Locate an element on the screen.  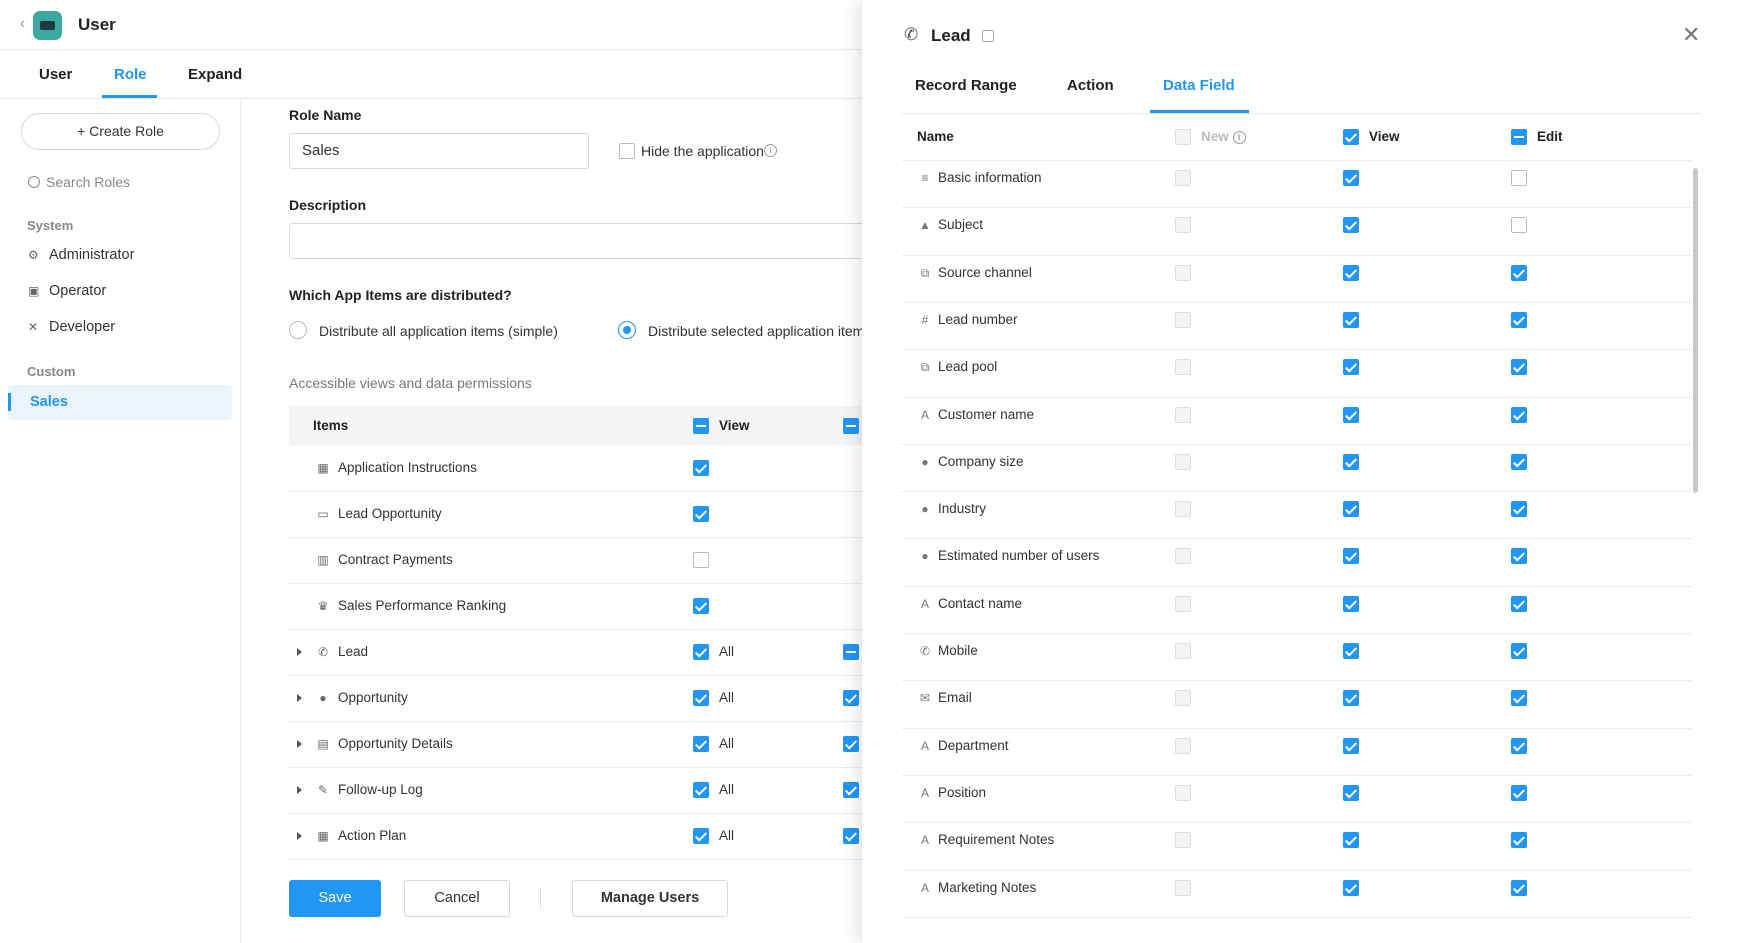
search-roles: Search Roles is located at coordinates (79, 182).